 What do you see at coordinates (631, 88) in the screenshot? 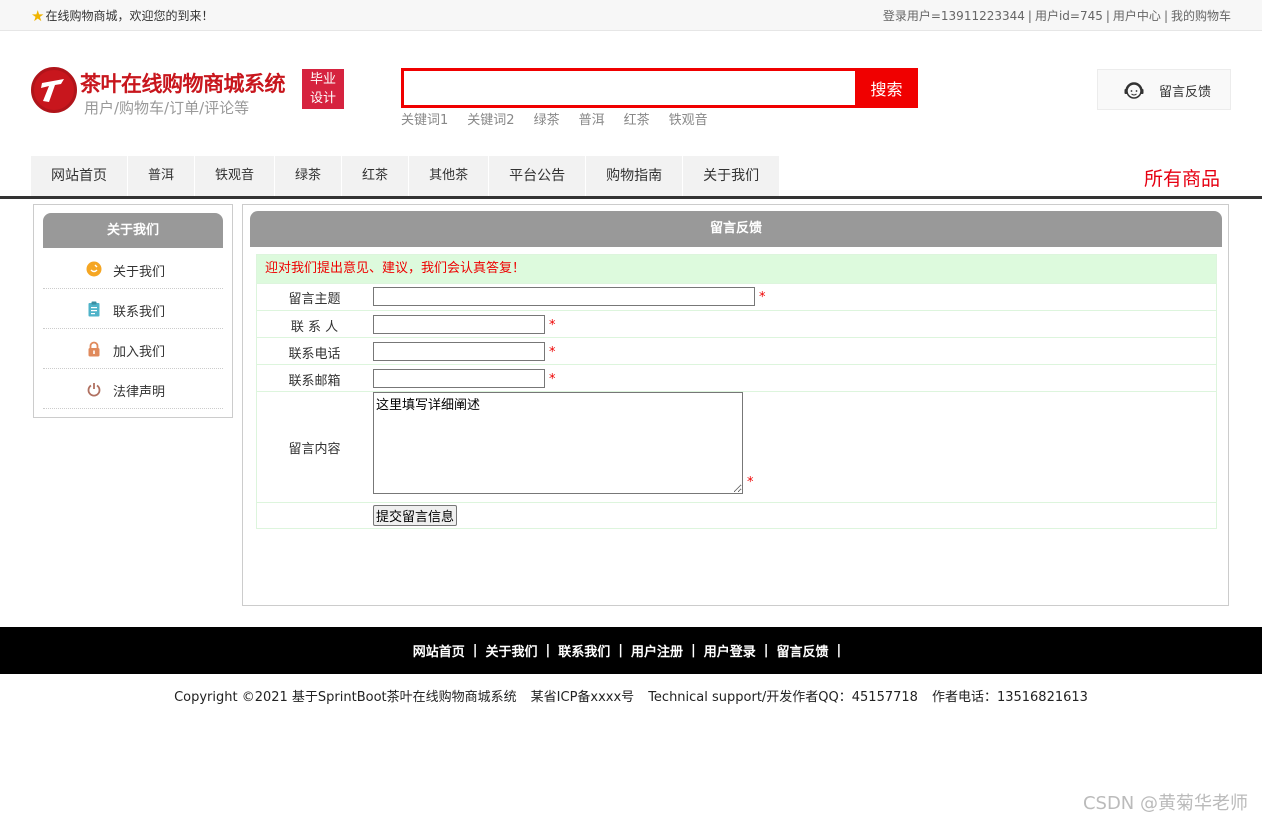
I see `search-input` at bounding box center [631, 88].